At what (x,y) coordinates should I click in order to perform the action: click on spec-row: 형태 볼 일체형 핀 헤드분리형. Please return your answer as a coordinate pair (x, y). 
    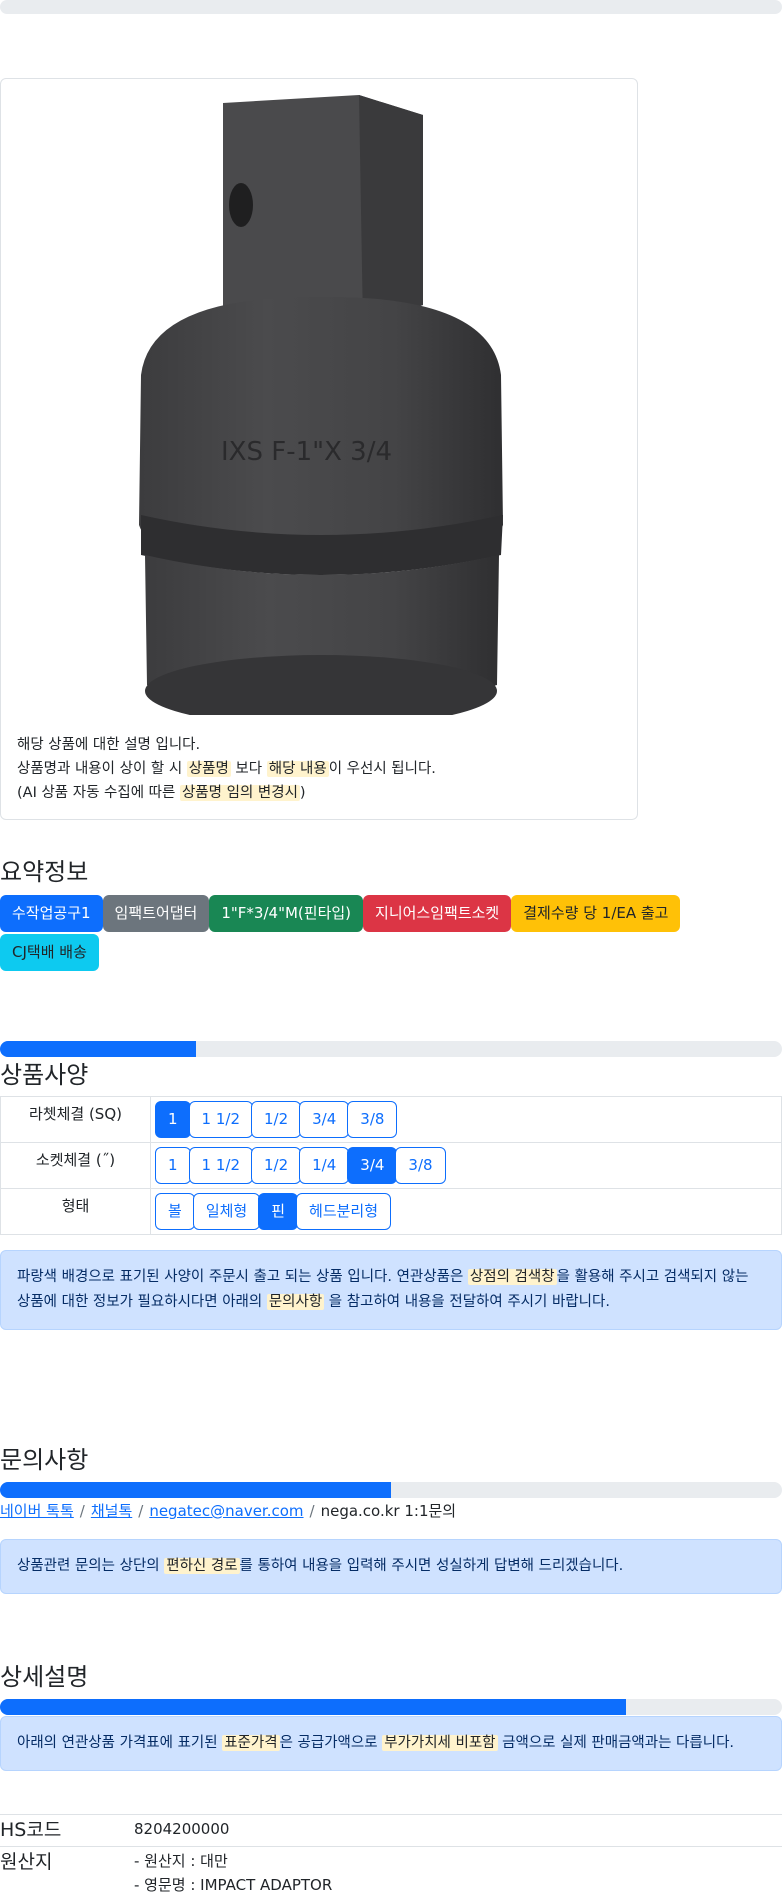
    Looking at the image, I should click on (391, 1211).